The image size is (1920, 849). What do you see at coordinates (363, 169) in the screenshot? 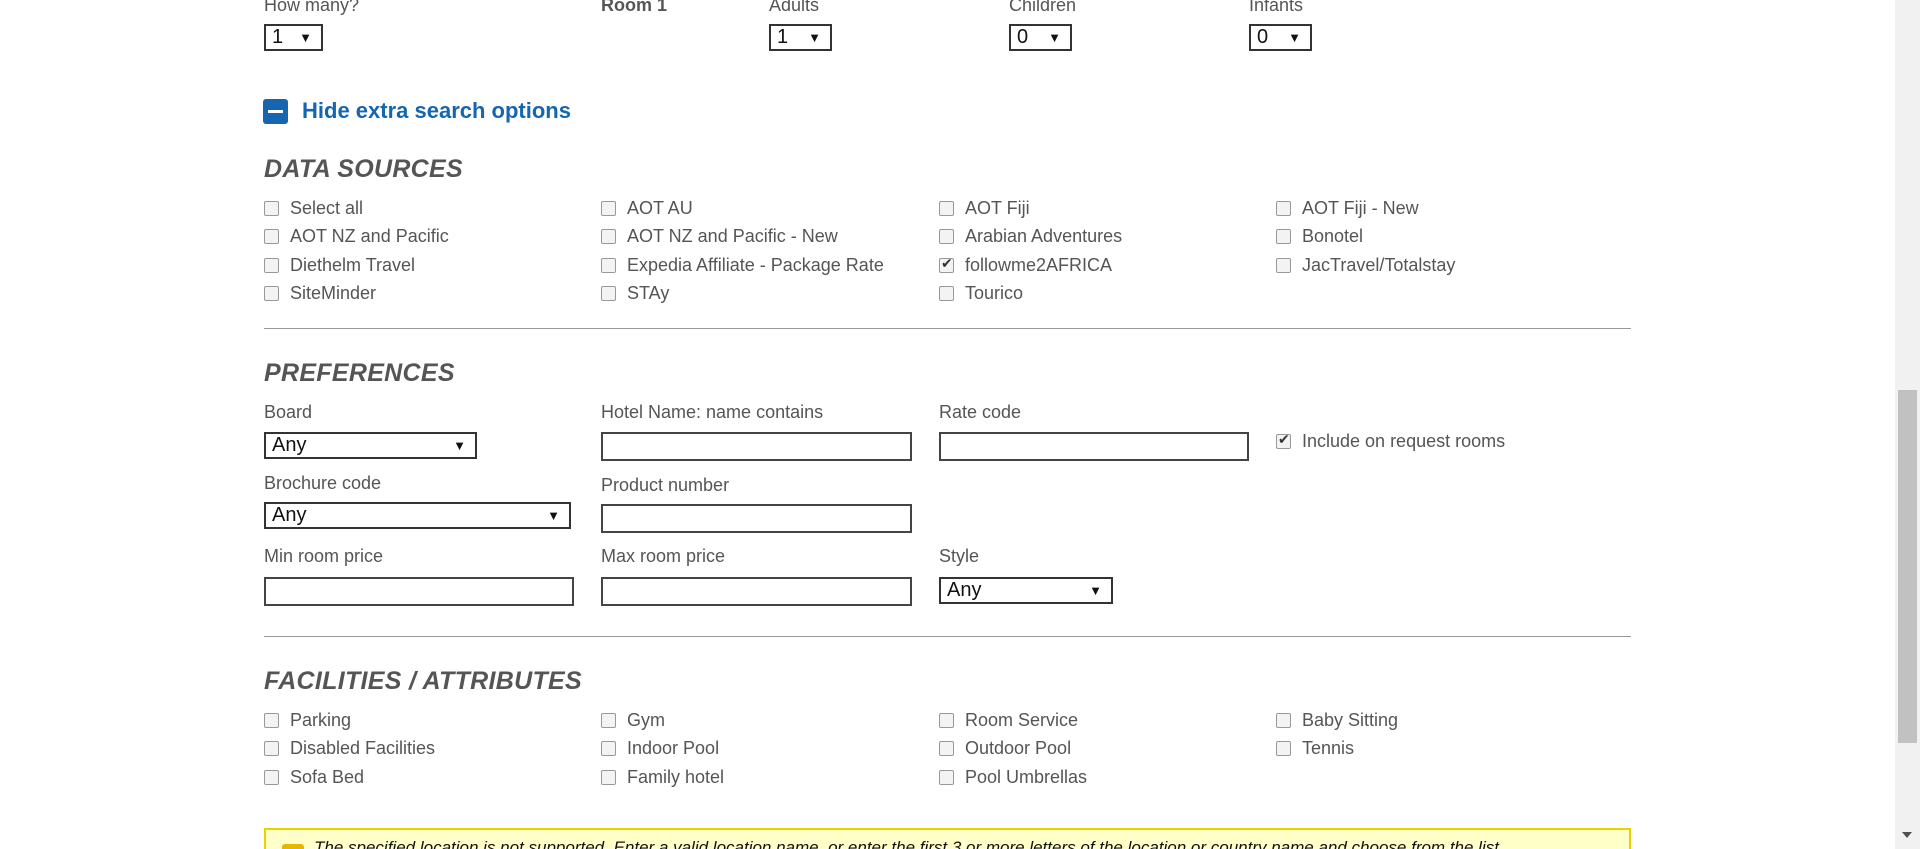
I see `data-sources-title: DATA SOURCES` at bounding box center [363, 169].